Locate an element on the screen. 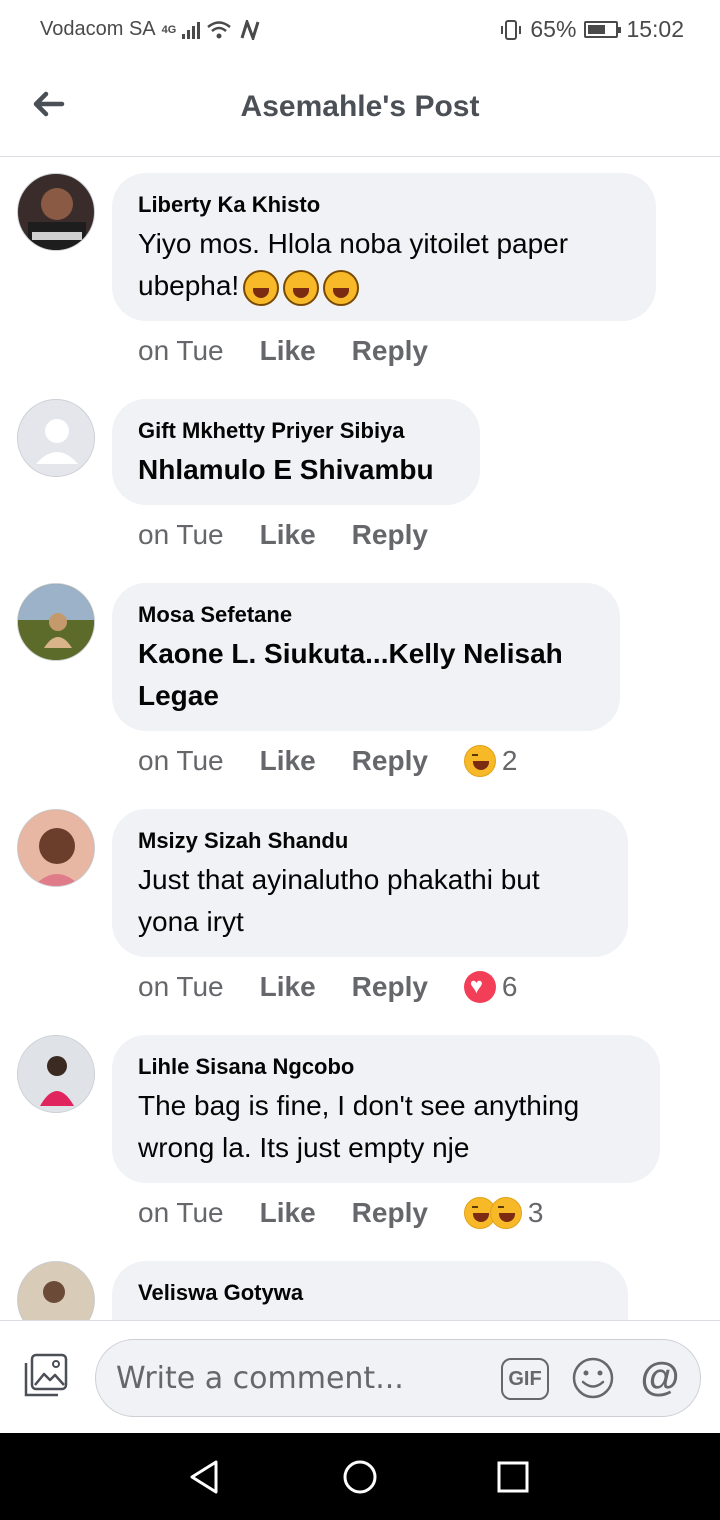 The image size is (720, 1520). reaction-summary: 2 is located at coordinates (490, 761).